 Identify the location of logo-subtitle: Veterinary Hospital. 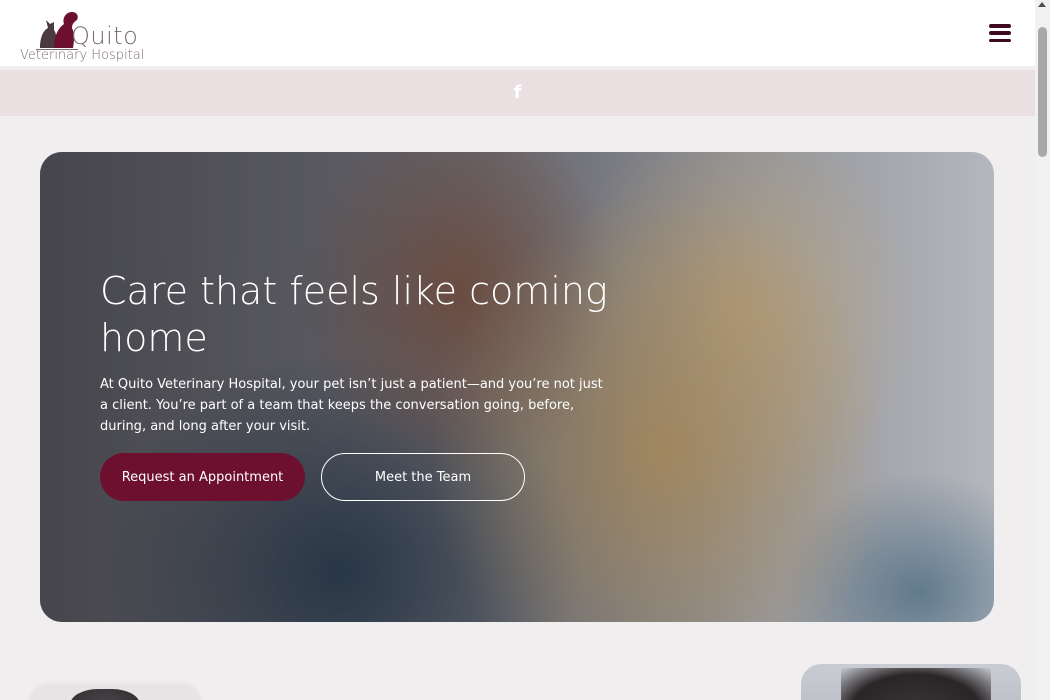
(82, 55).